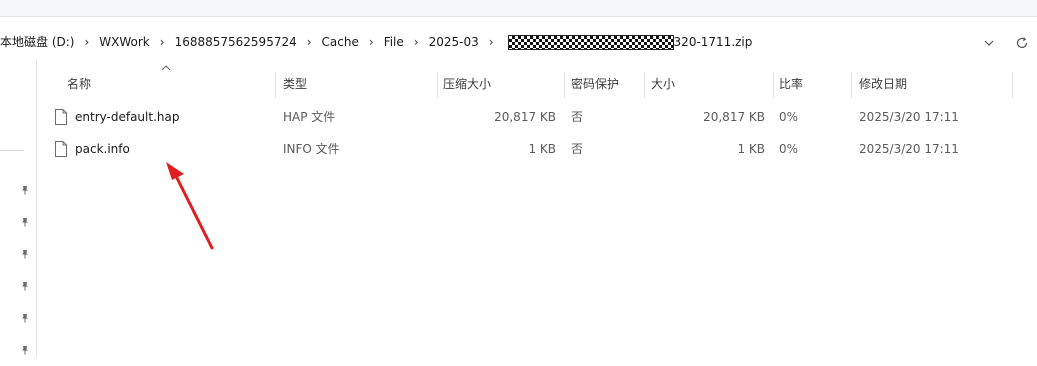  I want to click on column-header-compressed-size: 压缩大小, so click(467, 84).